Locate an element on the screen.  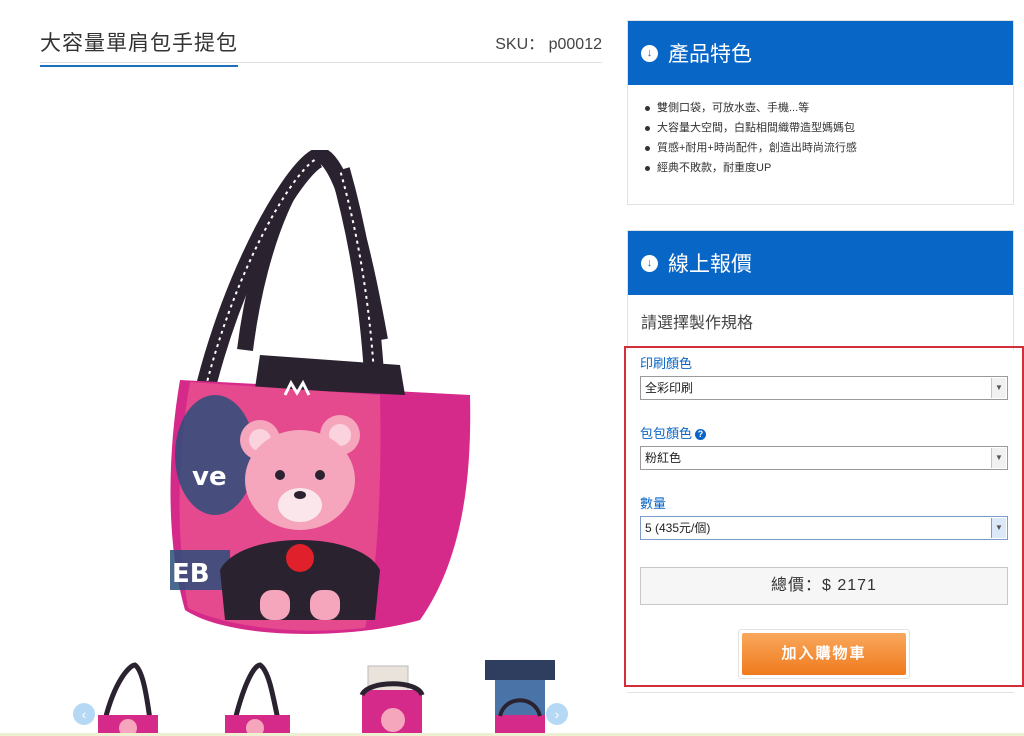
bag-color-label: 包包顏色? is located at coordinates (673, 432).